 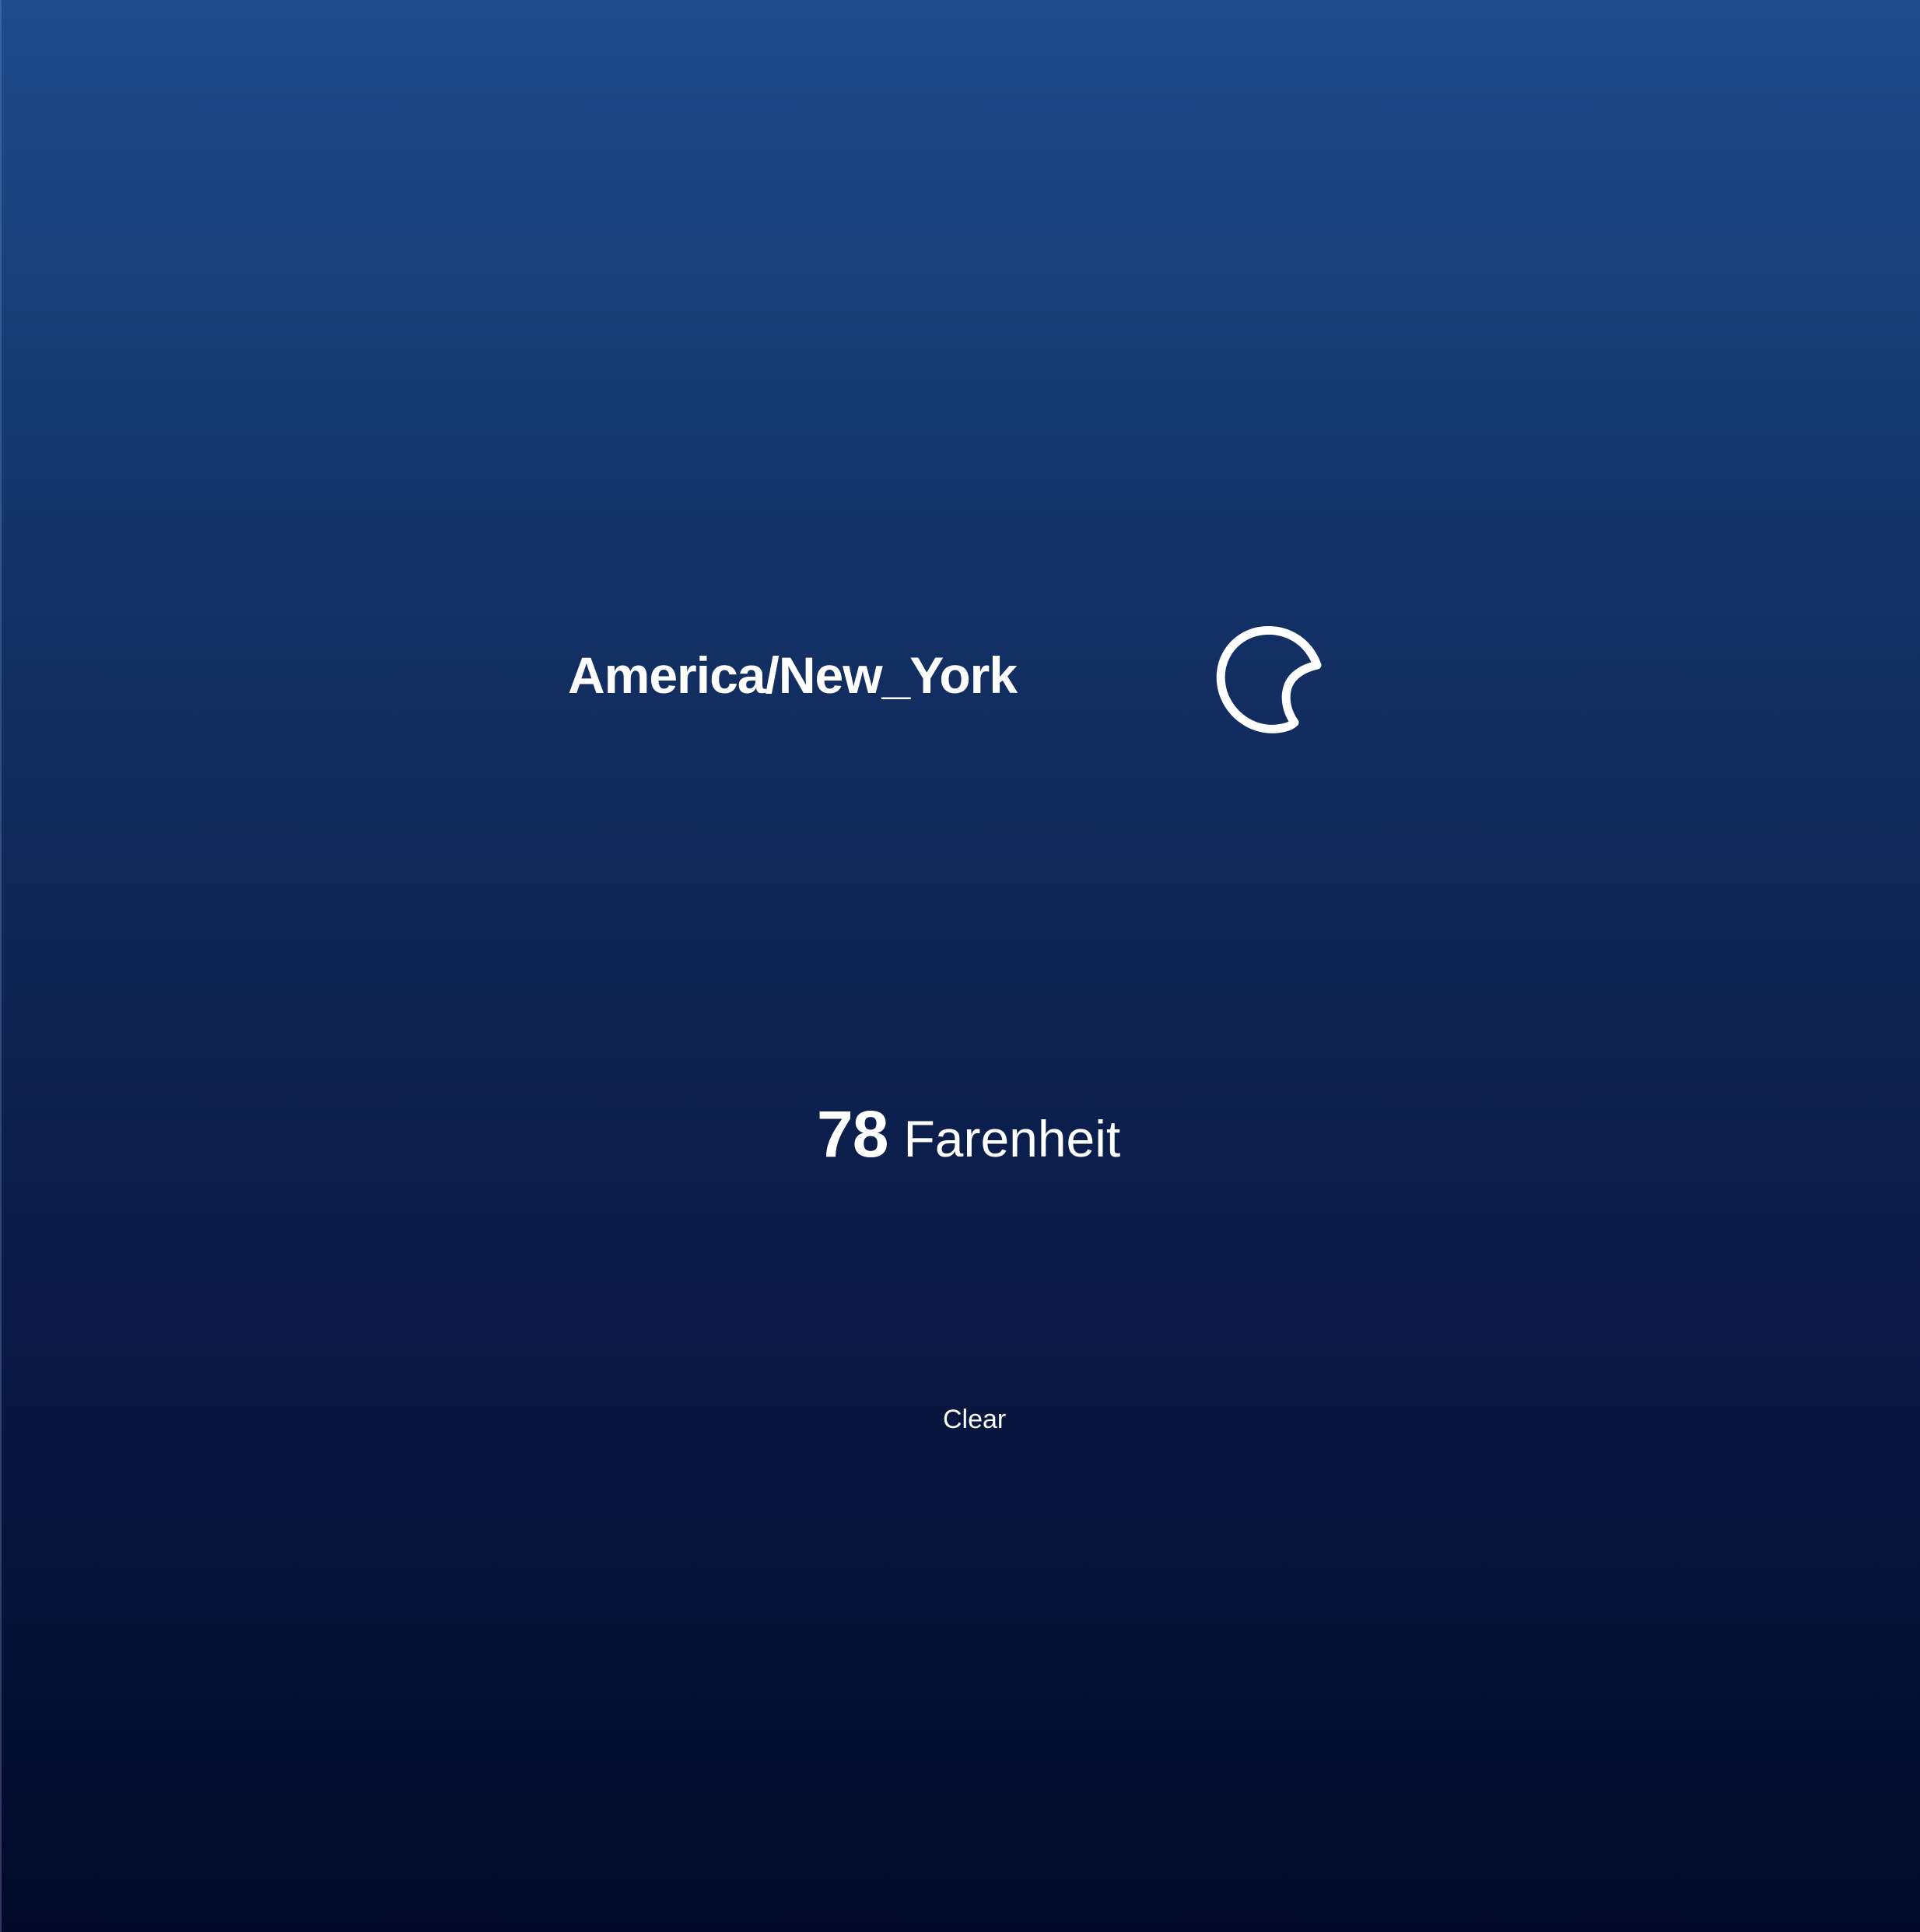 I want to click on temperature-display: 78 Farenheit, so click(x=968, y=1135).